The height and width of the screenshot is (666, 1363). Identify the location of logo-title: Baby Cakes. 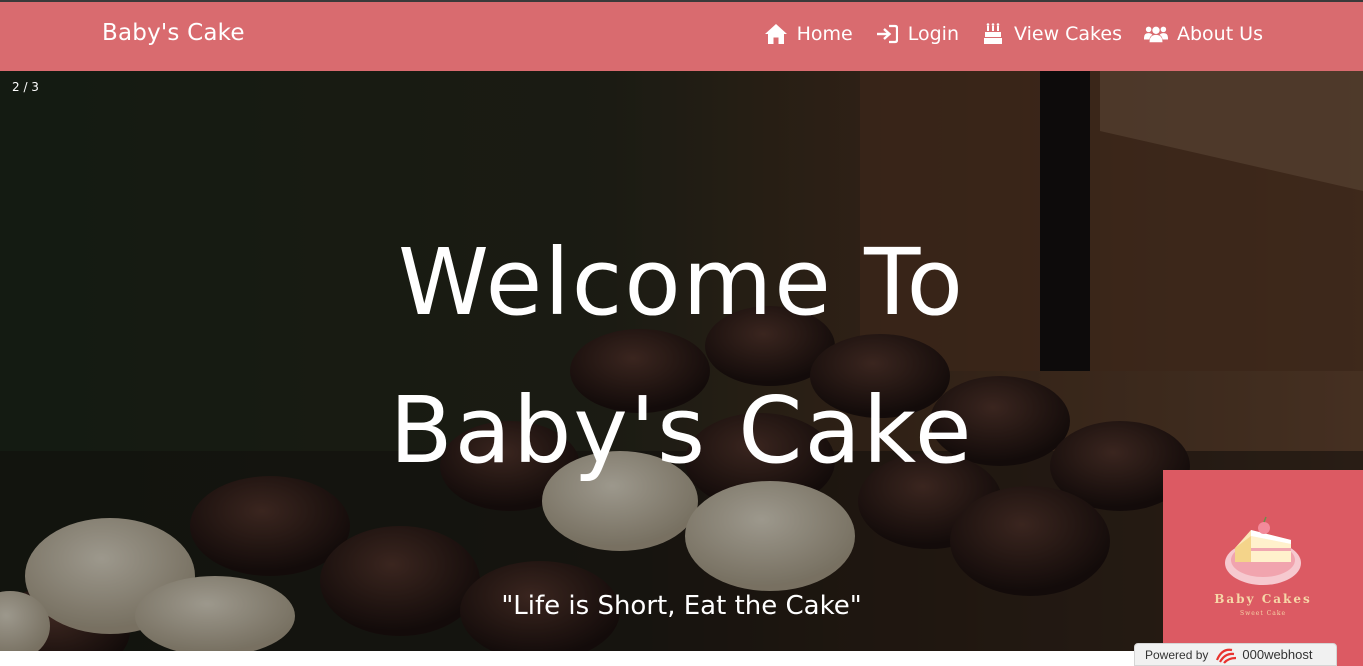
(1263, 599).